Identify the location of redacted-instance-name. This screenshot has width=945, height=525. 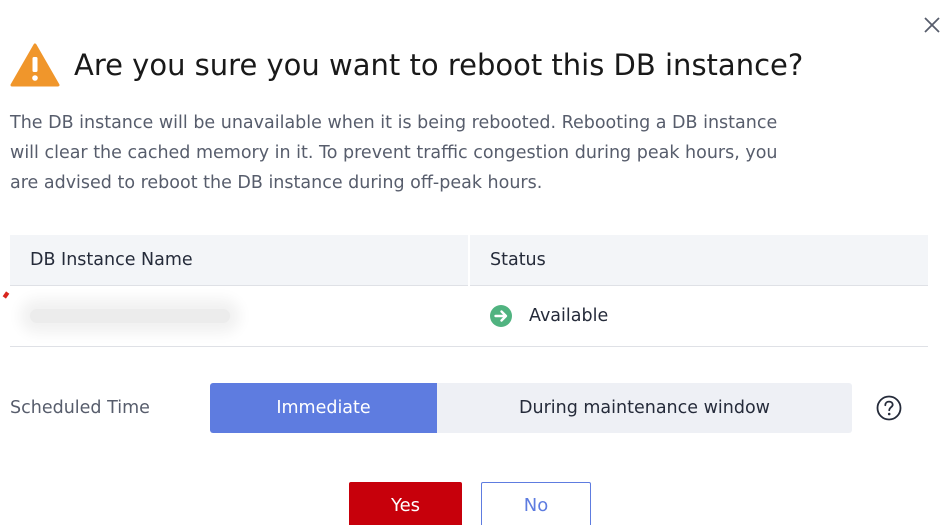
(130, 316).